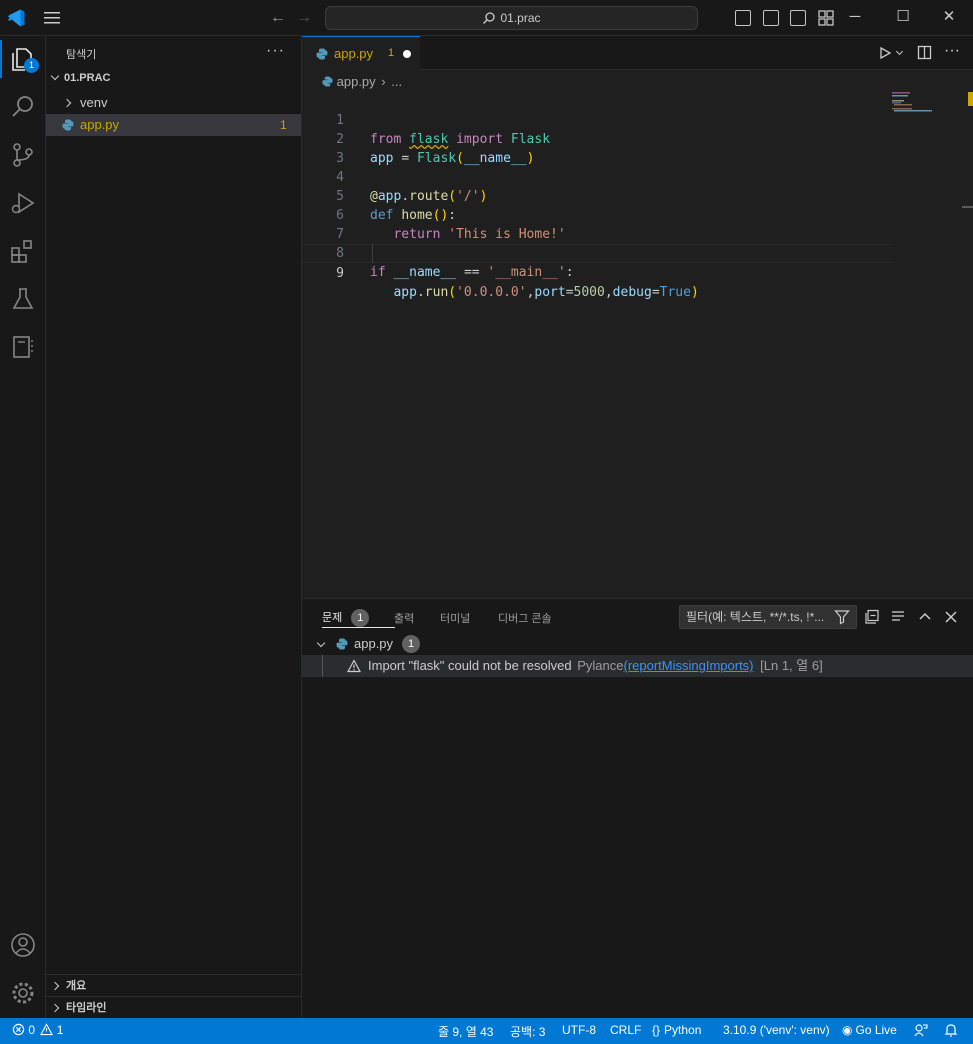  Describe the element at coordinates (455, 618) in the screenshot. I see `tab-terminal: 터미널` at that location.